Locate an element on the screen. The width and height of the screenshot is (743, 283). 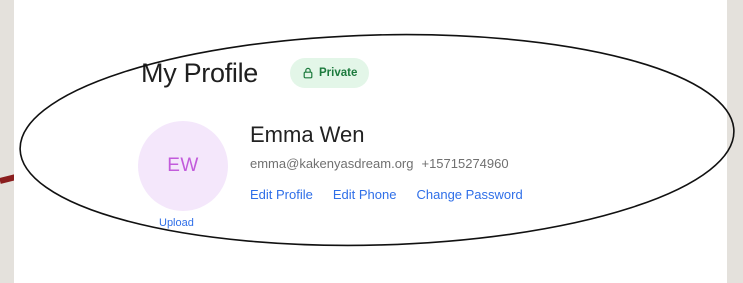
user-name: Emma Wen is located at coordinates (307, 134).